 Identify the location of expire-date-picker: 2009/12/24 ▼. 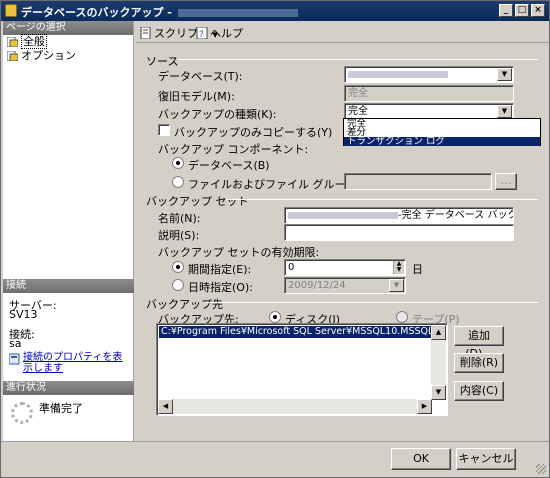
(345, 285).